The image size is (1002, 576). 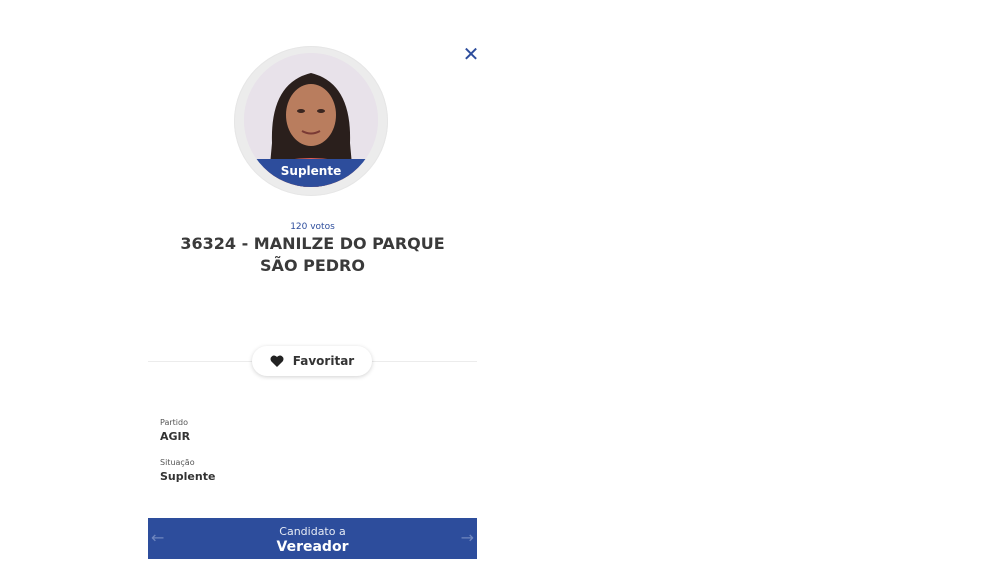 I want to click on status-label: Situação, so click(x=177, y=462).